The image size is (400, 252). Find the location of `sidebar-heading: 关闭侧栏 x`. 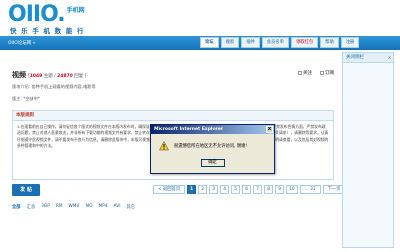

sidebar-heading: 关闭侧栏 x is located at coordinates (368, 58).